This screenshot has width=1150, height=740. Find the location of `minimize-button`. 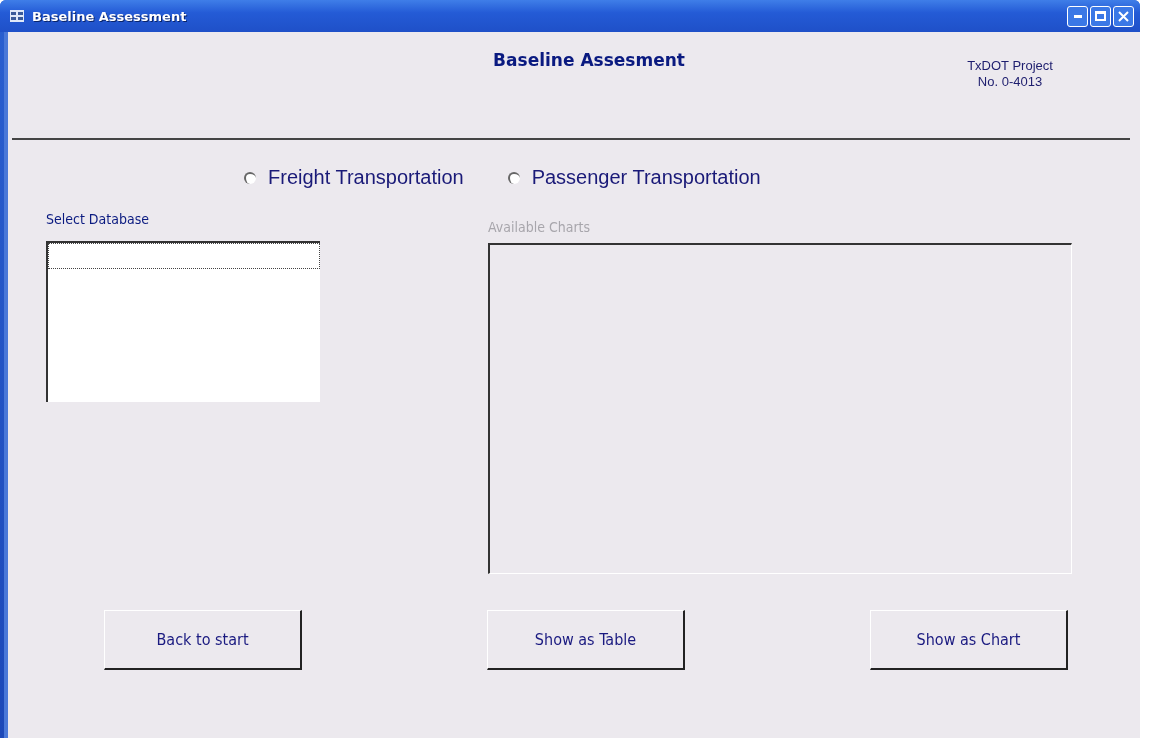

minimize-button is located at coordinates (1077, 16).